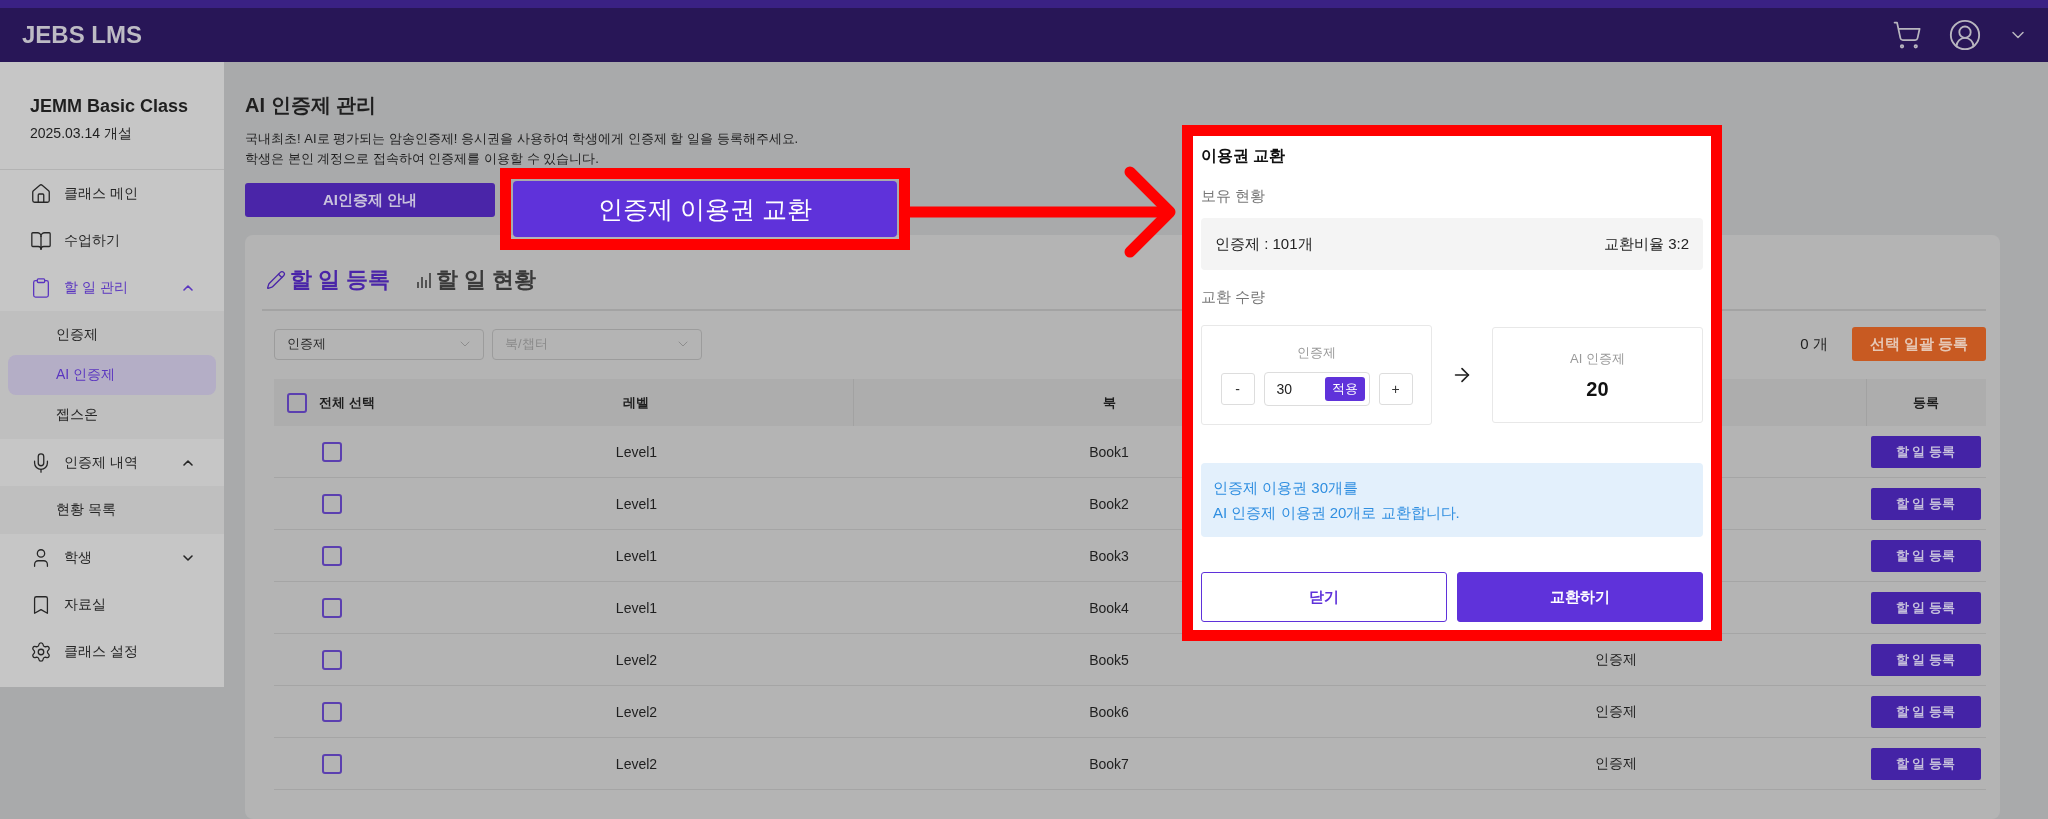 This screenshot has height=819, width=2048. Describe the element at coordinates (1109, 503) in the screenshot. I see `table-cell: Book2` at that location.